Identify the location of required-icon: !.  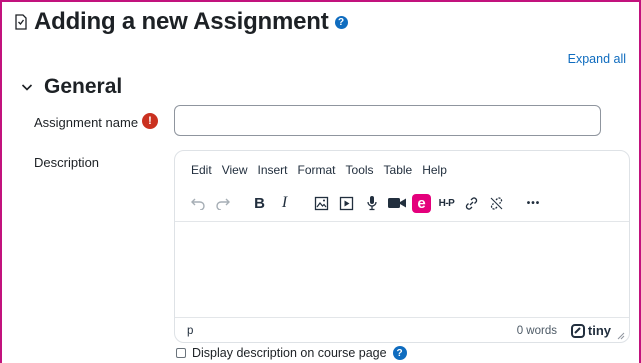
(150, 121).